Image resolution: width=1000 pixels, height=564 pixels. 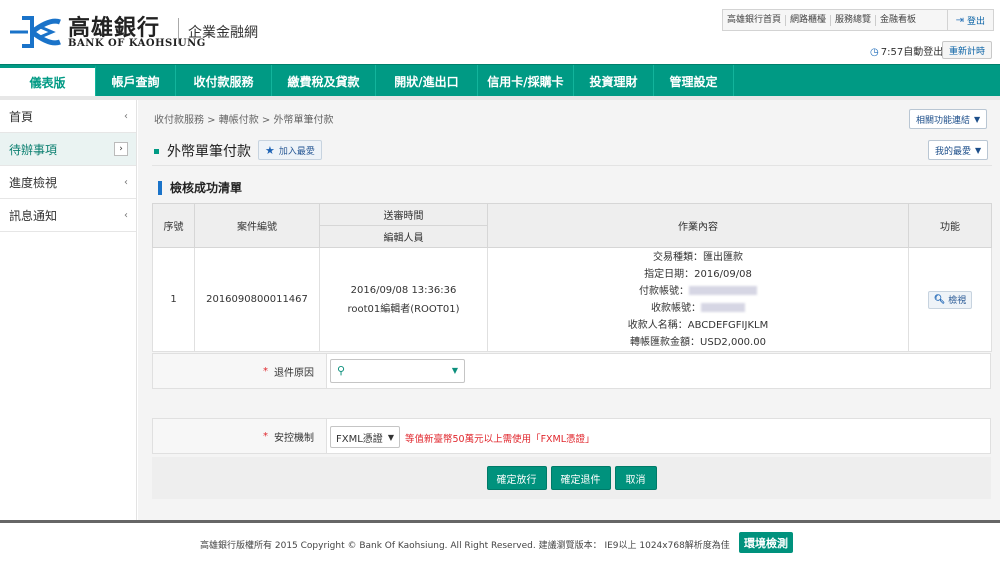 What do you see at coordinates (160, 187) in the screenshot?
I see `section-title-bar` at bounding box center [160, 187].